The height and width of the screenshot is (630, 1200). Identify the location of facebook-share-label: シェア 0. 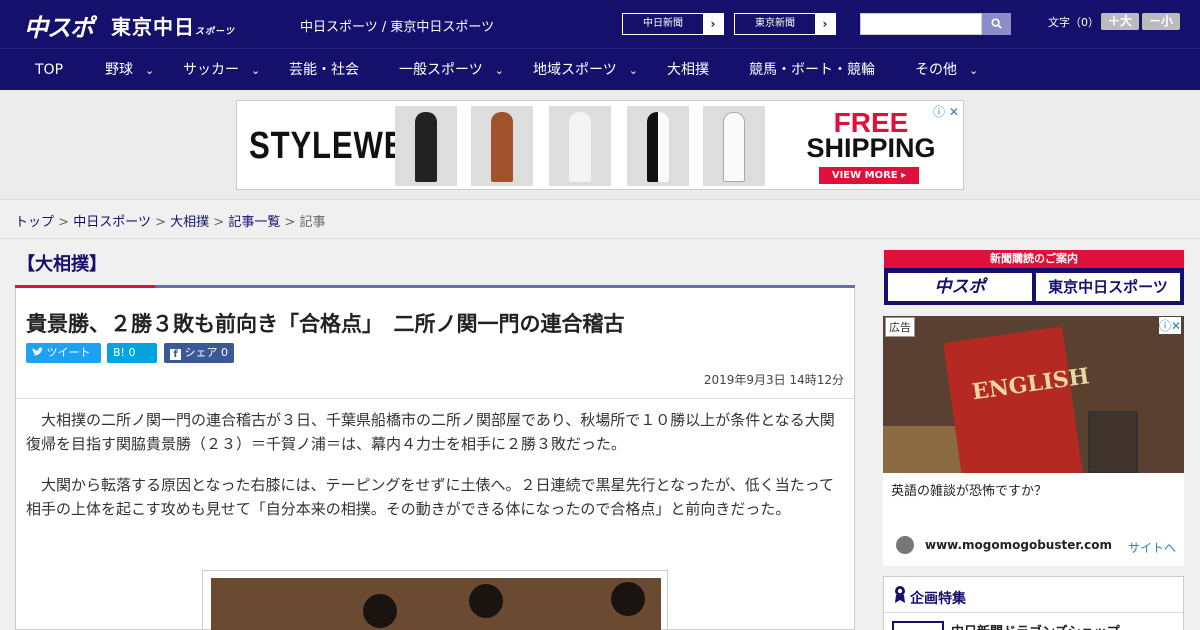
(206, 352).